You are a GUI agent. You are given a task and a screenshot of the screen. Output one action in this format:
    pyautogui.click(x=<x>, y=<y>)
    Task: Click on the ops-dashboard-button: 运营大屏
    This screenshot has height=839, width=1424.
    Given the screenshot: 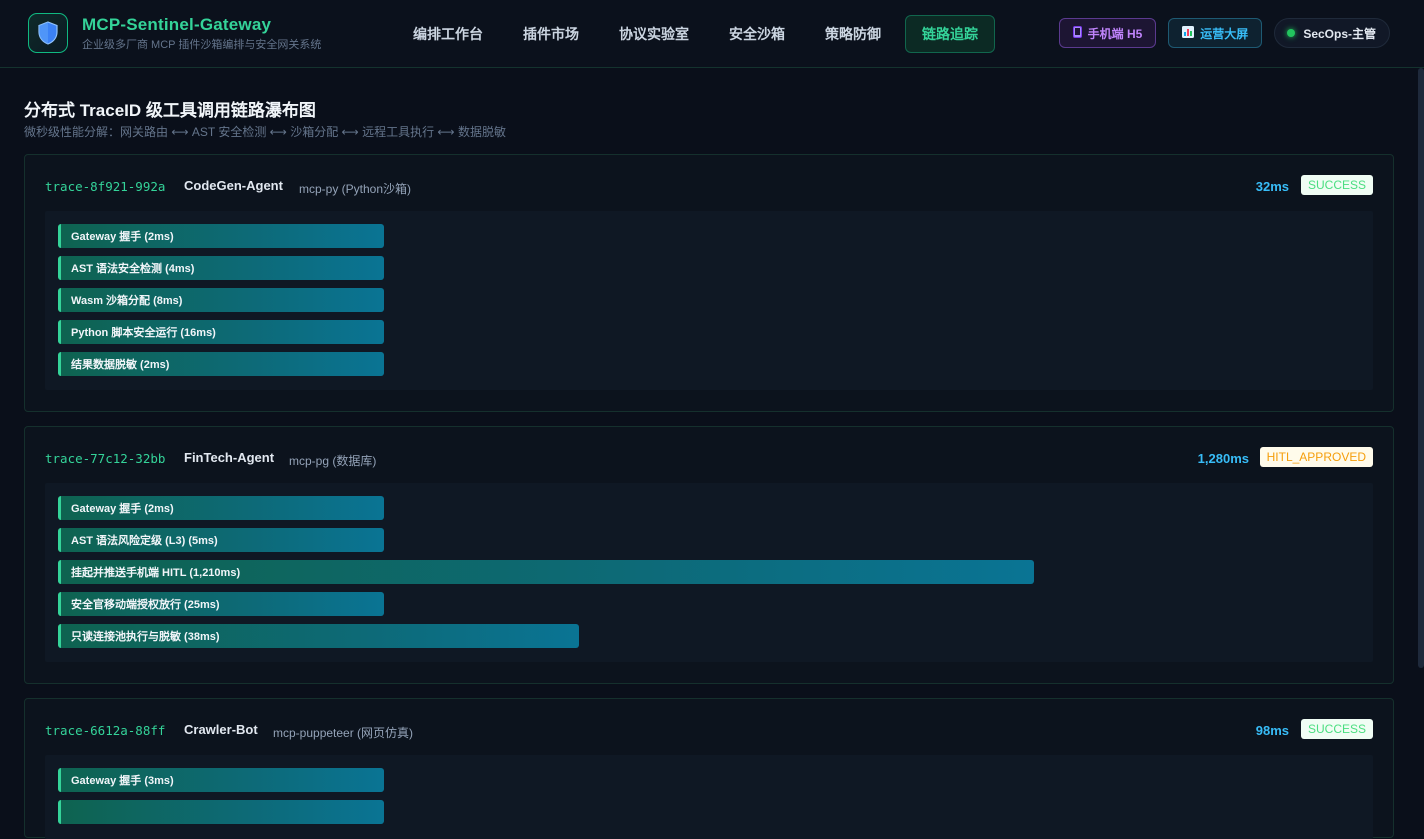 What is the action you would take?
    pyautogui.click(x=1215, y=33)
    